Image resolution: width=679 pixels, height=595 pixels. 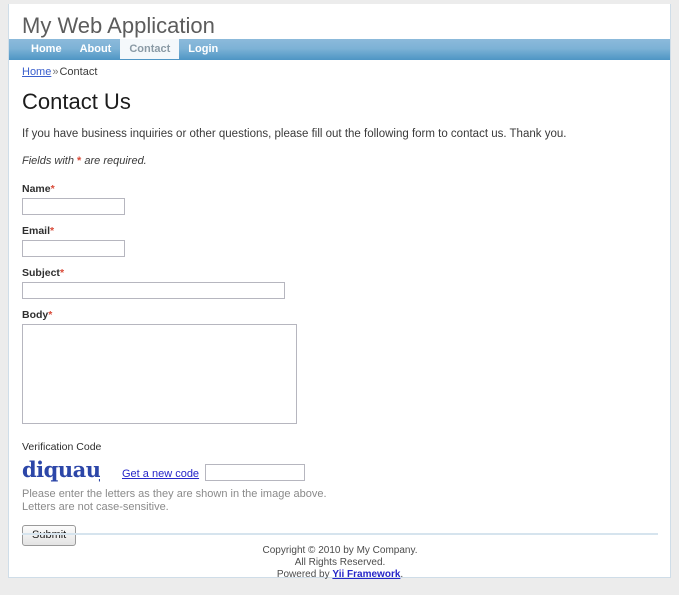 I want to click on subject-input, so click(x=153, y=290).